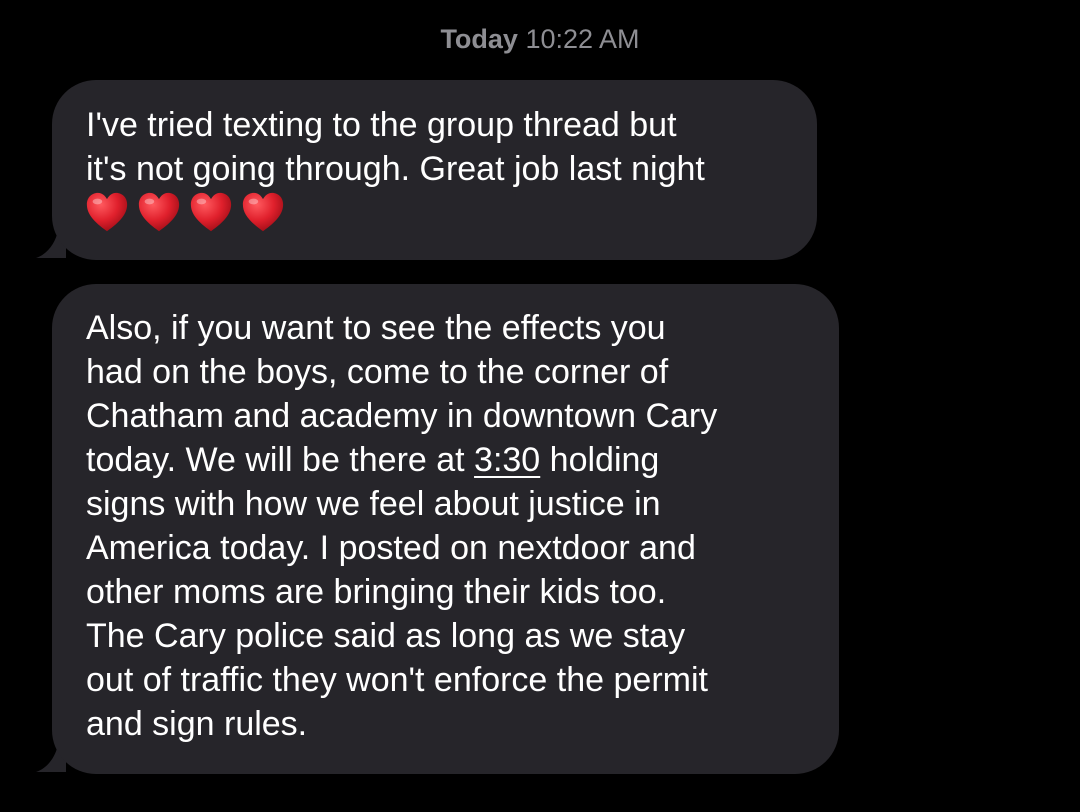 The width and height of the screenshot is (1080, 812). What do you see at coordinates (402, 416) in the screenshot?
I see `message-line: Chatham and academy in downtown Cary` at bounding box center [402, 416].